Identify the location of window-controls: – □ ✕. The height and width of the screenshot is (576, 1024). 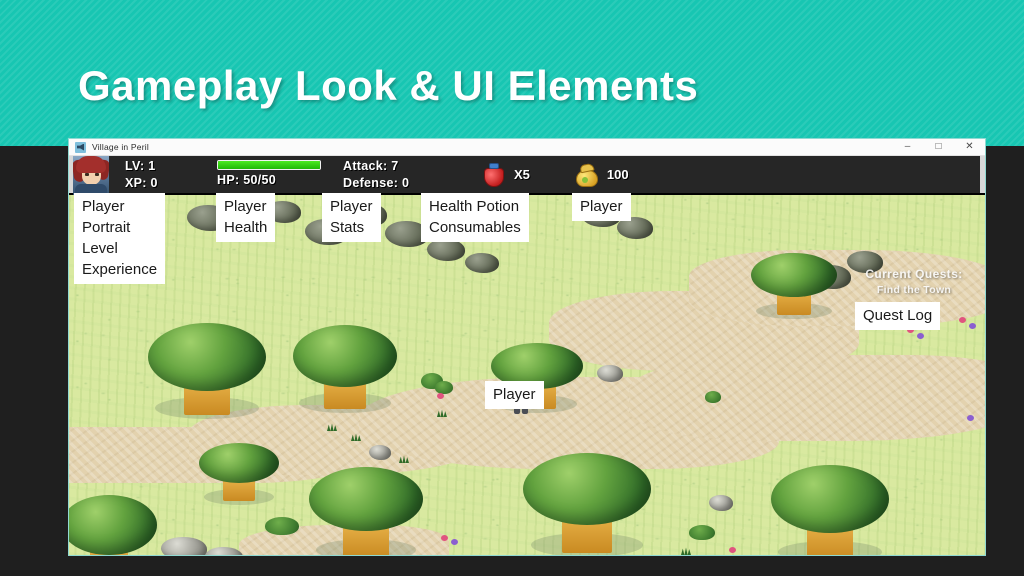
(938, 147).